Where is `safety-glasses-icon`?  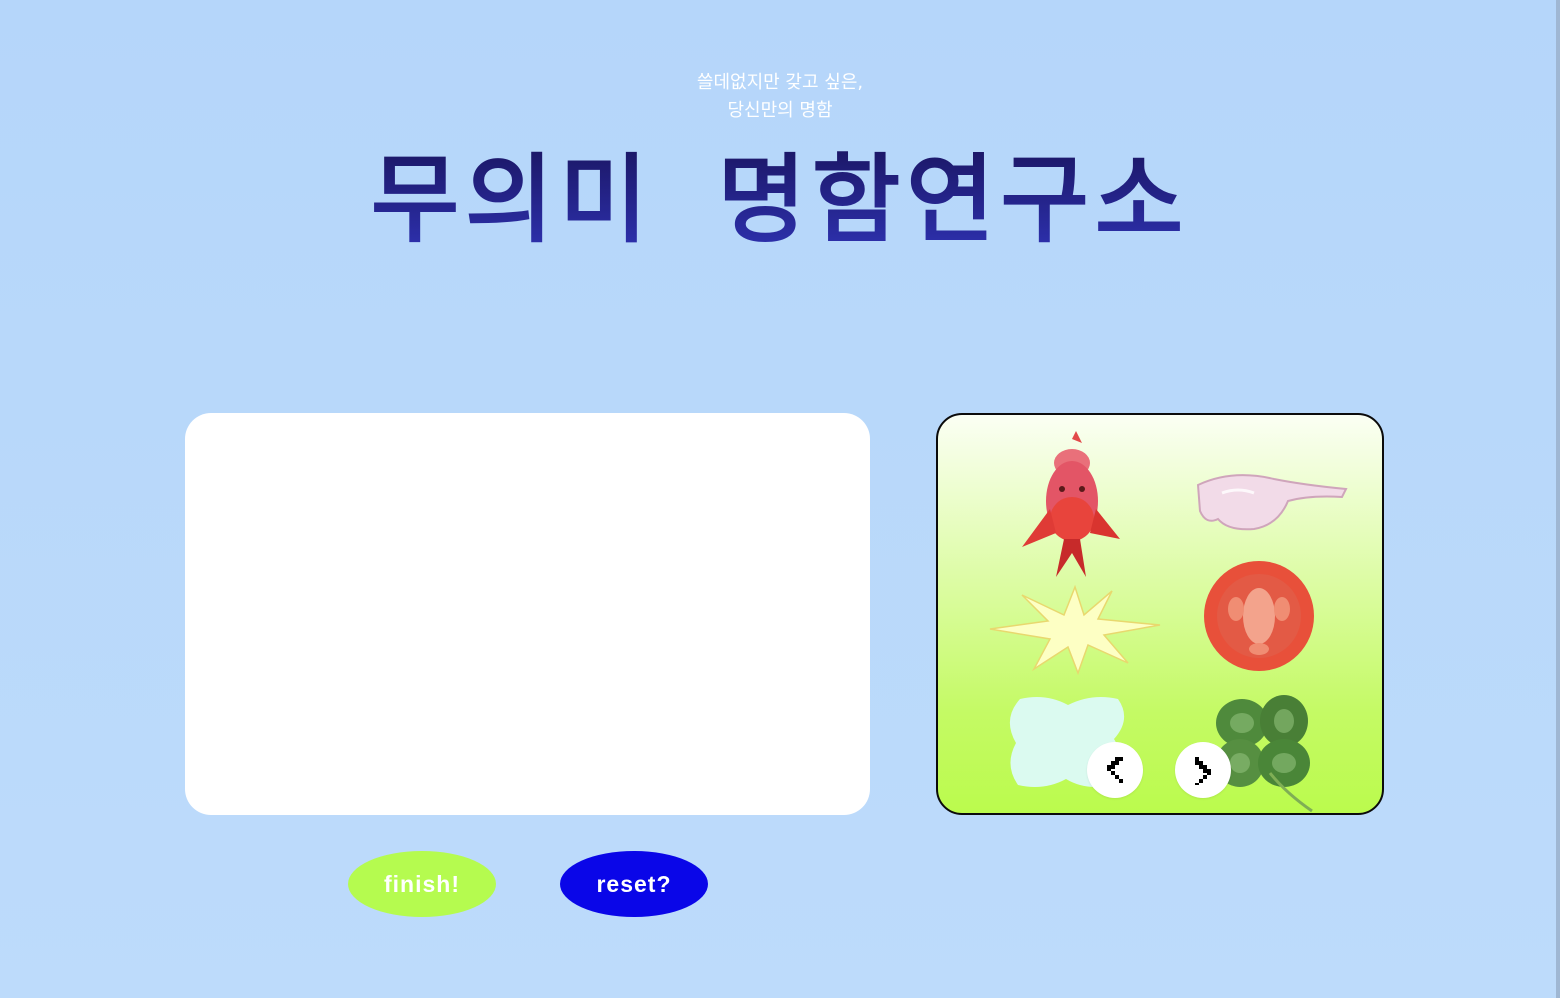 safety-glasses-icon is located at coordinates (1272, 502).